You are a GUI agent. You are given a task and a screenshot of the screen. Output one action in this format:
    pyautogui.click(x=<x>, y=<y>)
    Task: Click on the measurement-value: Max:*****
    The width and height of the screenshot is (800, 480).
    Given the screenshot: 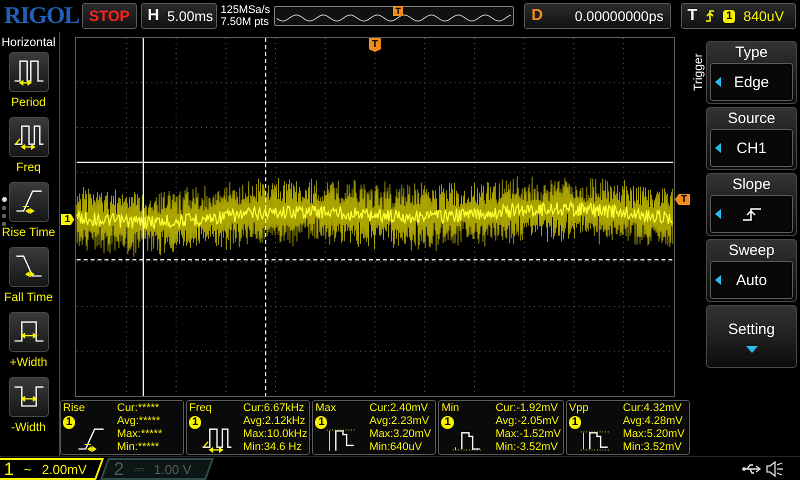 What is the action you would take?
    pyautogui.click(x=140, y=434)
    